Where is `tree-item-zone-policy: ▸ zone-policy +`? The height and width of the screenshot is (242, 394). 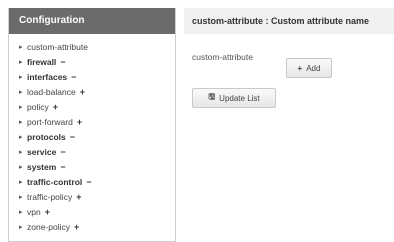
tree-item-zone-policy: ▸ zone-policy + is located at coordinates (97, 227).